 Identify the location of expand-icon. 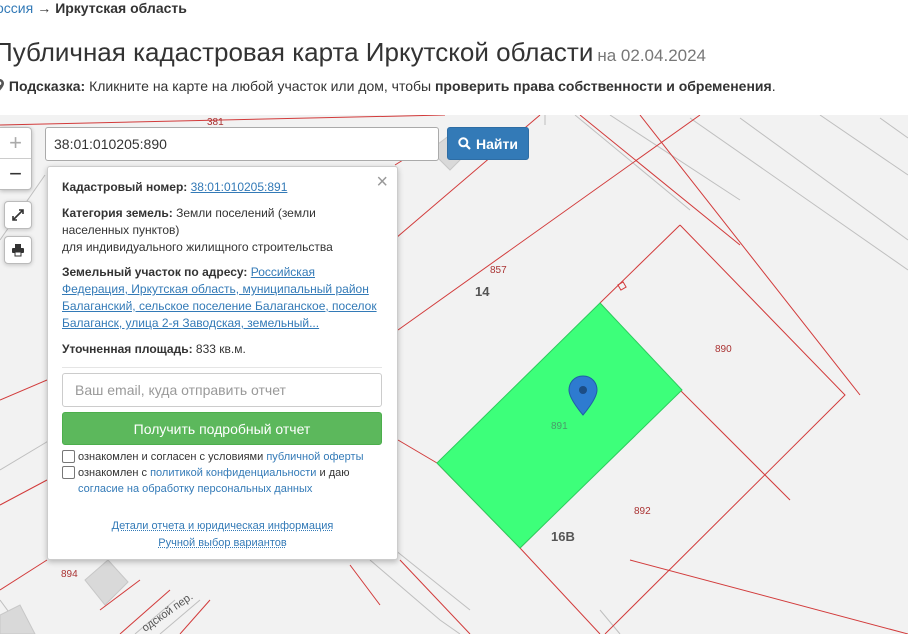
(18, 215).